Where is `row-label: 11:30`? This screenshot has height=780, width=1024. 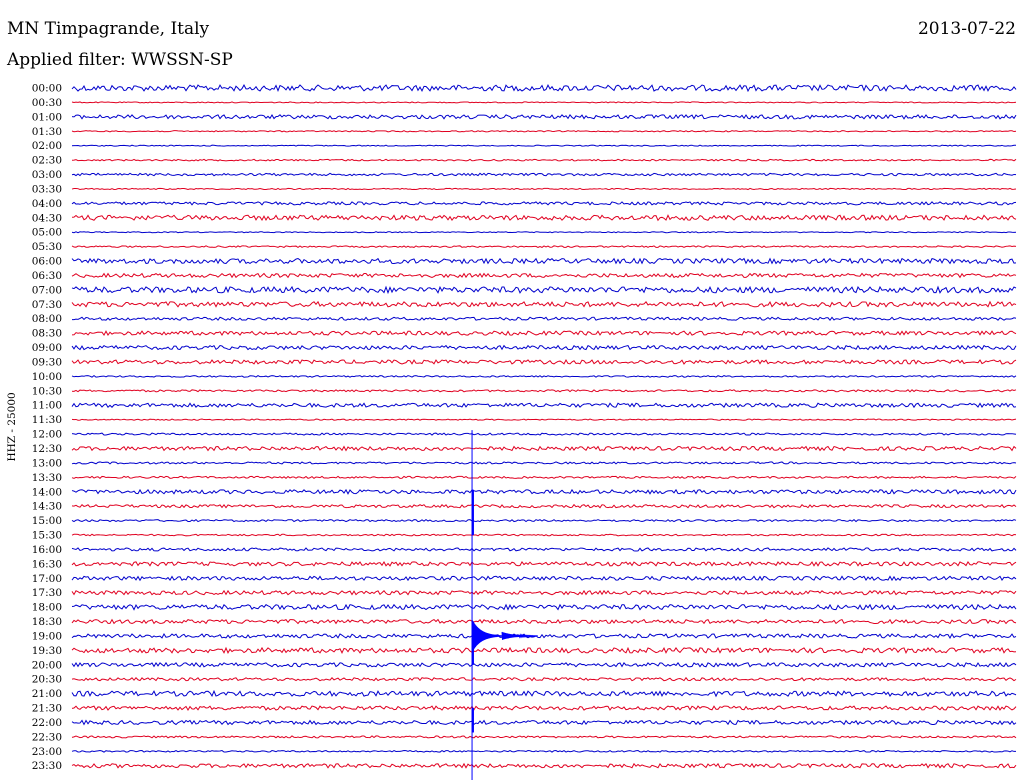
row-label: 11:30 is located at coordinates (47, 420).